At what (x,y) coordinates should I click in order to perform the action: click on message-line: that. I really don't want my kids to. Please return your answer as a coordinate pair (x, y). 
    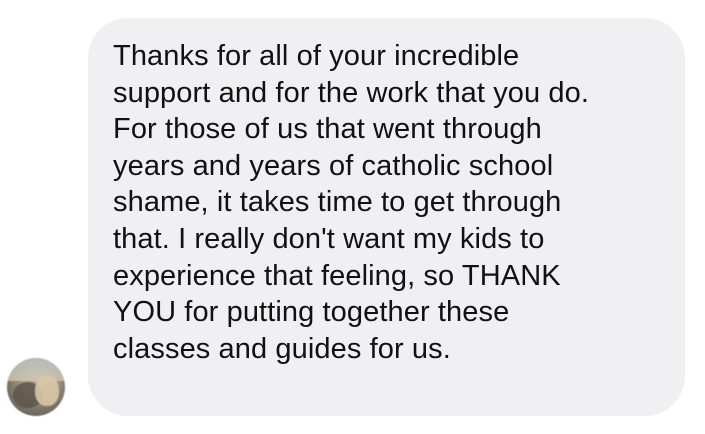
    Looking at the image, I should click on (329, 238).